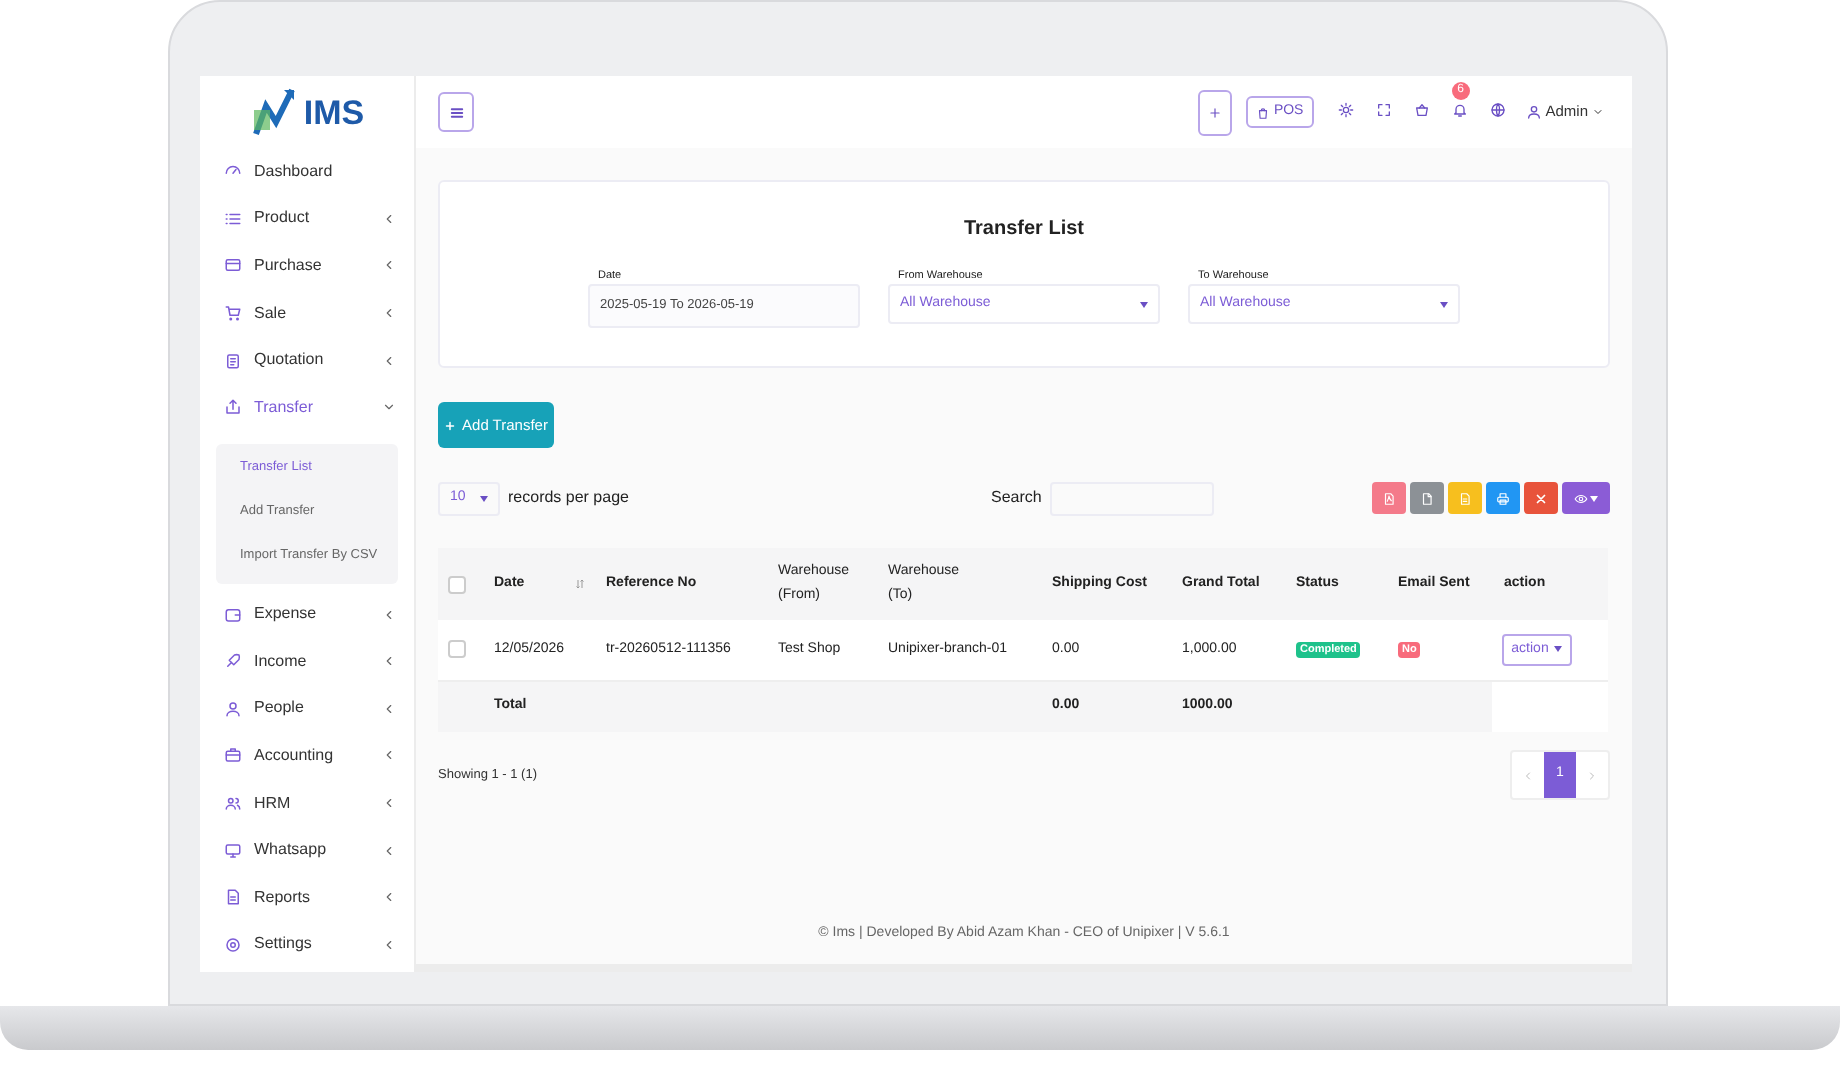 The width and height of the screenshot is (1840, 1066). I want to click on printer-icon, so click(1503, 498).